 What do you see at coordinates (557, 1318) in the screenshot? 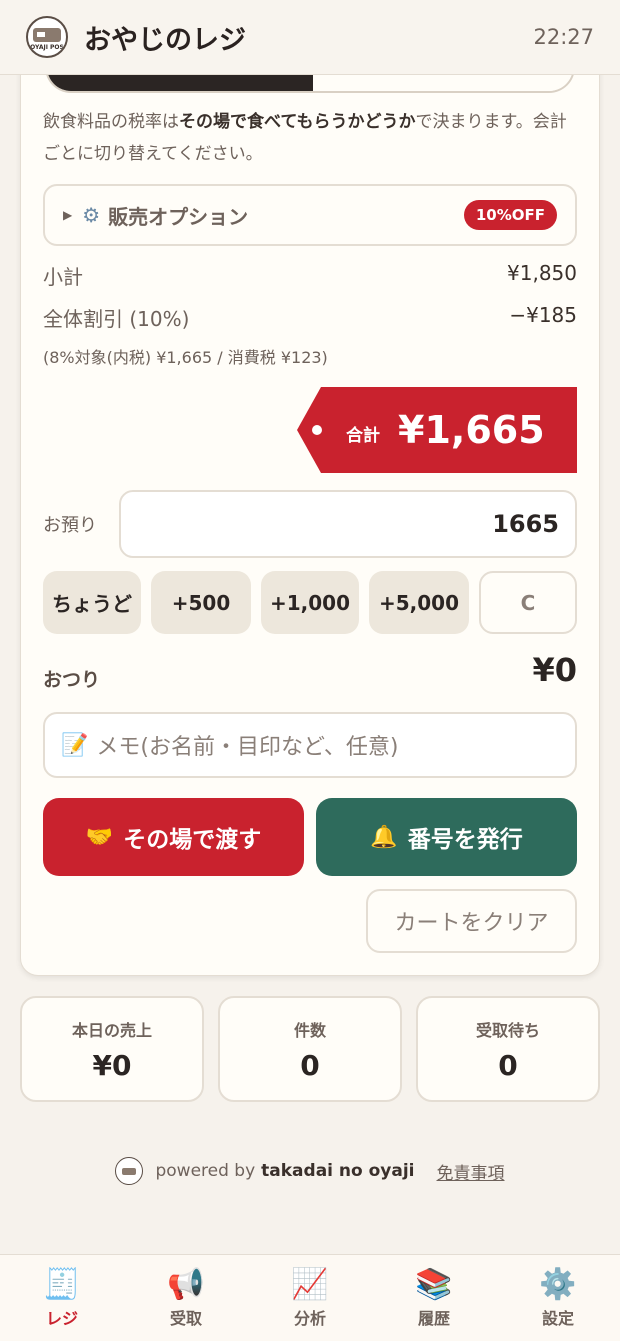
I see `tab-label: 設定` at bounding box center [557, 1318].